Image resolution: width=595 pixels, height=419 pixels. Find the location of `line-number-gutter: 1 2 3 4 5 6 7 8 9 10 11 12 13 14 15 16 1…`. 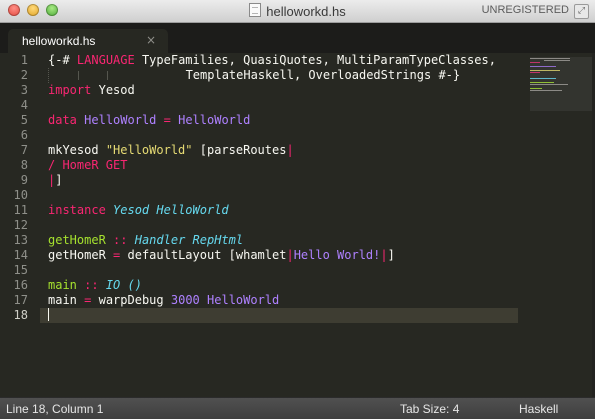

line-number-gutter: 1 2 3 4 5 6 7 8 9 10 11 12 13 14 15 16 1… is located at coordinates (20, 225).